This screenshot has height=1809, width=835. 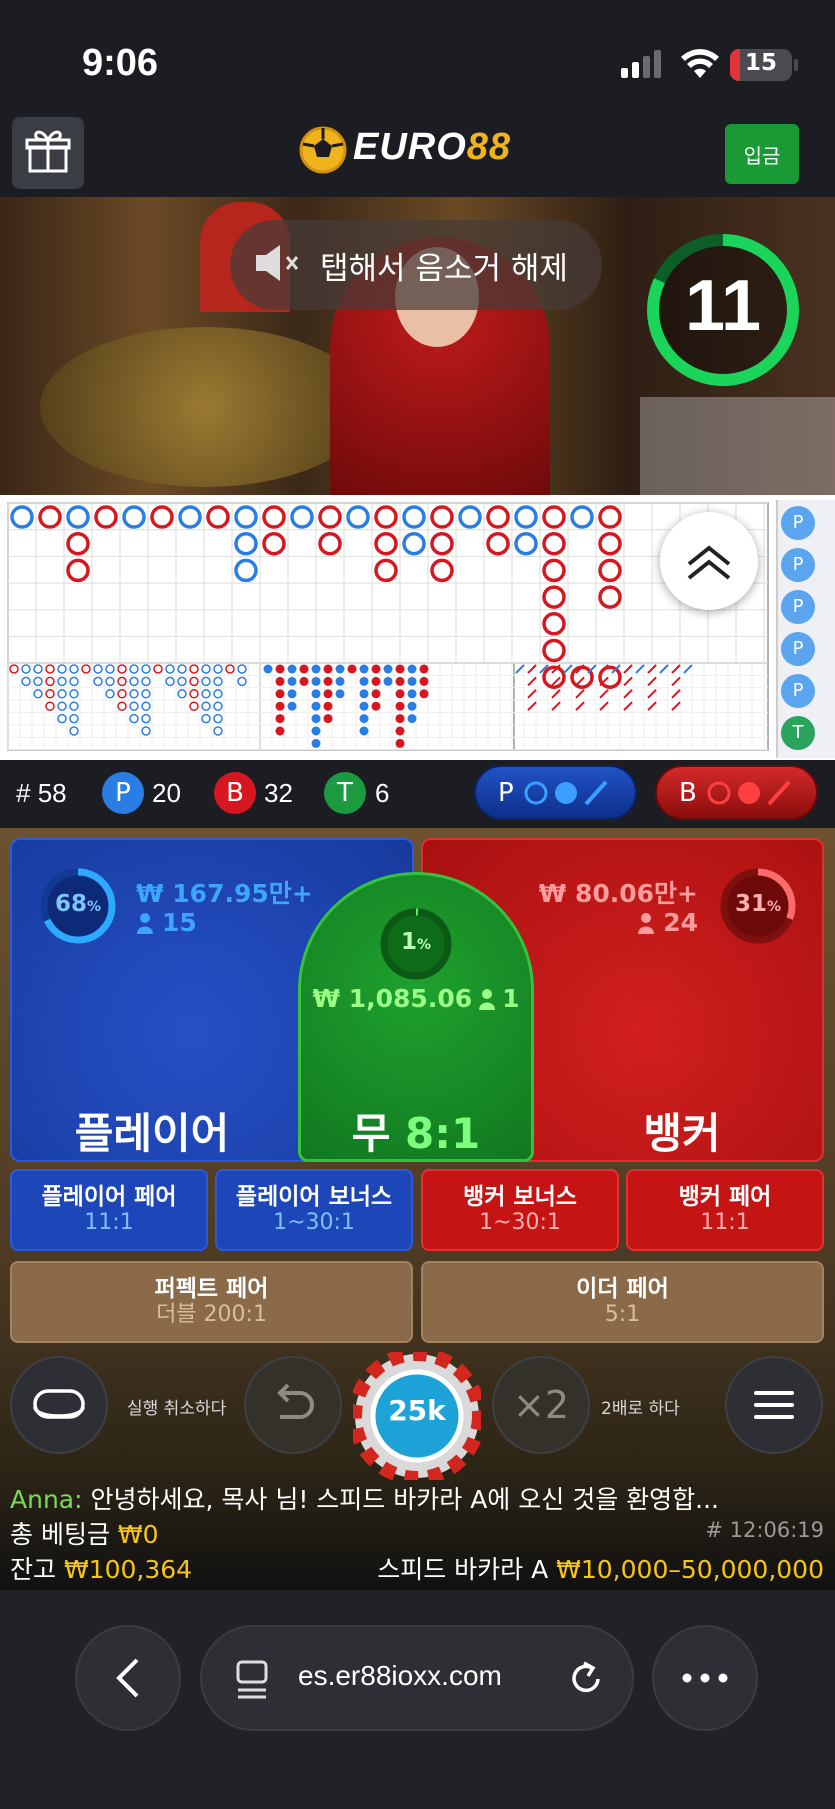 I want to click on double-icon: ×2, so click(x=541, y=1405).